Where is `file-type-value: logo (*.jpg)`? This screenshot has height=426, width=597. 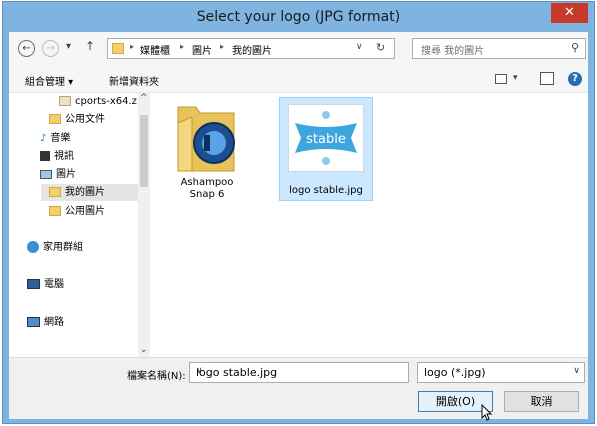 file-type-value: logo (*.jpg) is located at coordinates (455, 372).